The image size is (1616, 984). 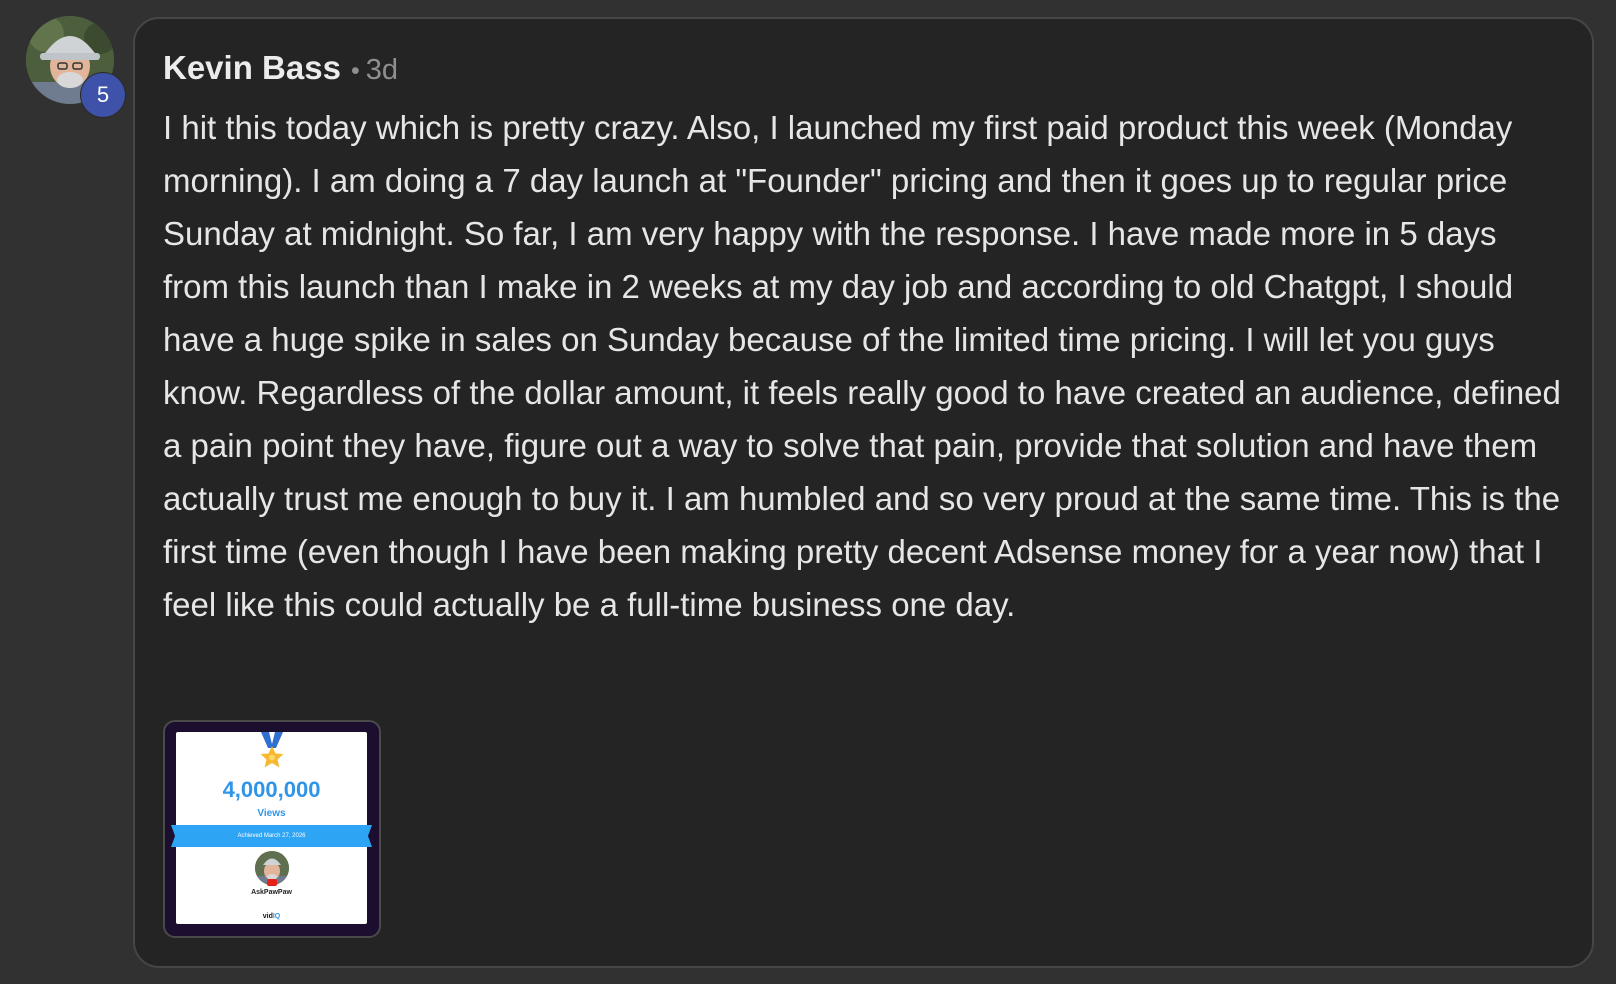 What do you see at coordinates (271, 789) in the screenshot?
I see `milestone-number: 4,000,000` at bounding box center [271, 789].